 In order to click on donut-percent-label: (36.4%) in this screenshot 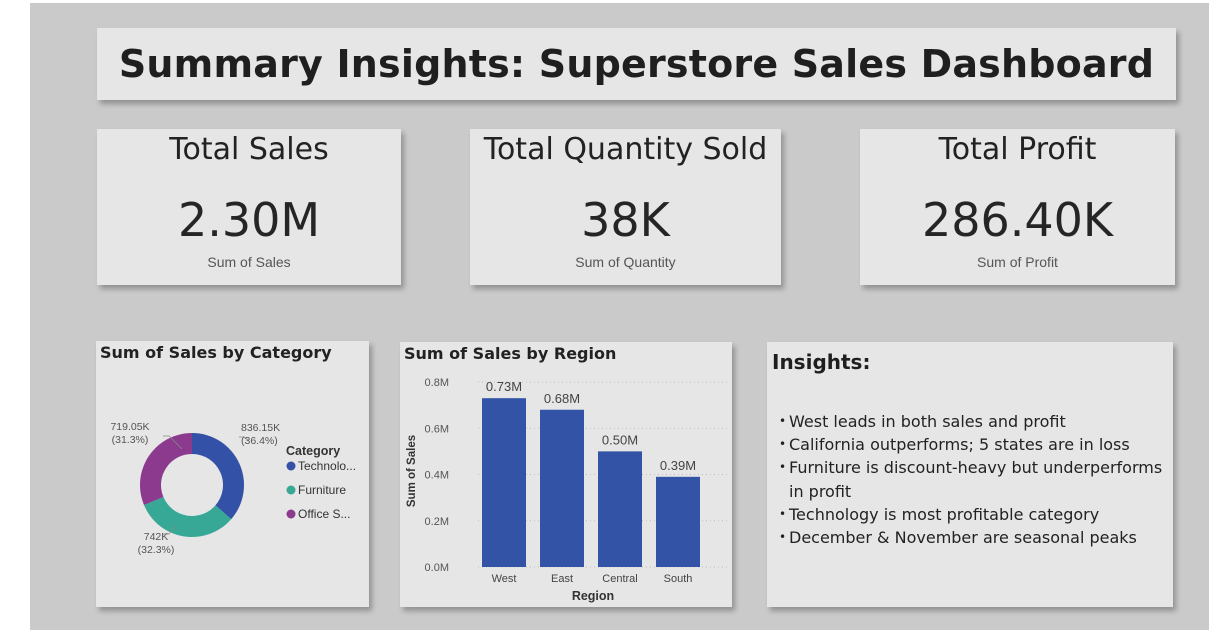, I will do `click(259, 441)`.